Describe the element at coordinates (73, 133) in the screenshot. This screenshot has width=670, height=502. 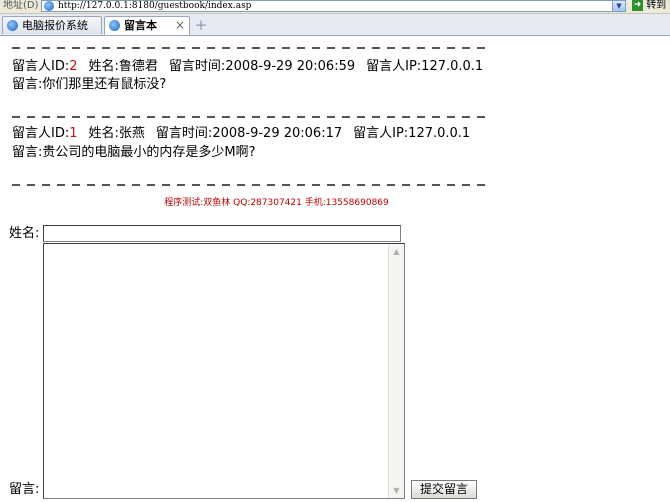
I see `message-id: 1` at that location.